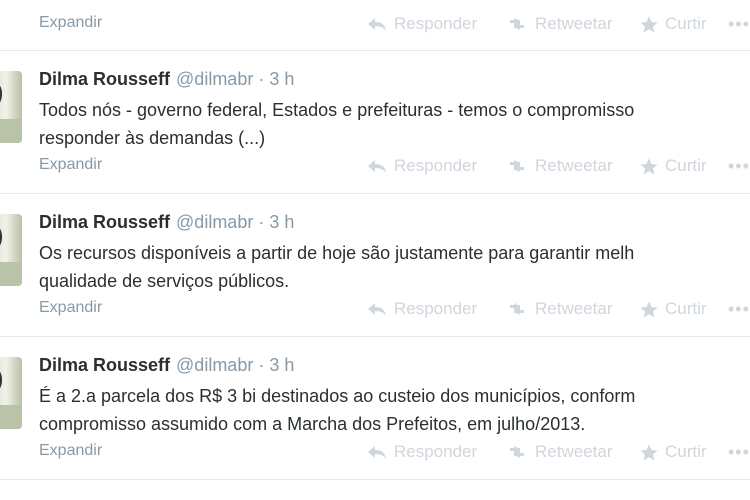 The image size is (750, 500). Describe the element at coordinates (164, 281) in the screenshot. I see `tweet-text-line: qualidade de serviços públicos.` at that location.